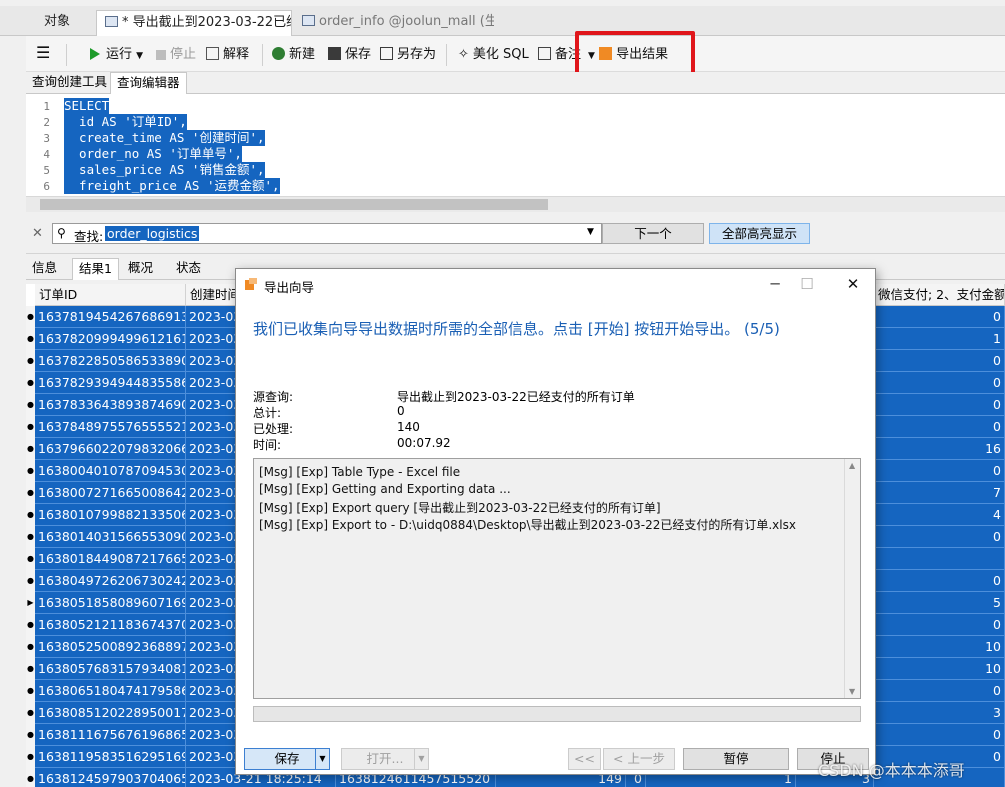 The width and height of the screenshot is (1005, 787). What do you see at coordinates (148, 83) in the screenshot?
I see `tab-query-editor: 查询编辑器` at bounding box center [148, 83].